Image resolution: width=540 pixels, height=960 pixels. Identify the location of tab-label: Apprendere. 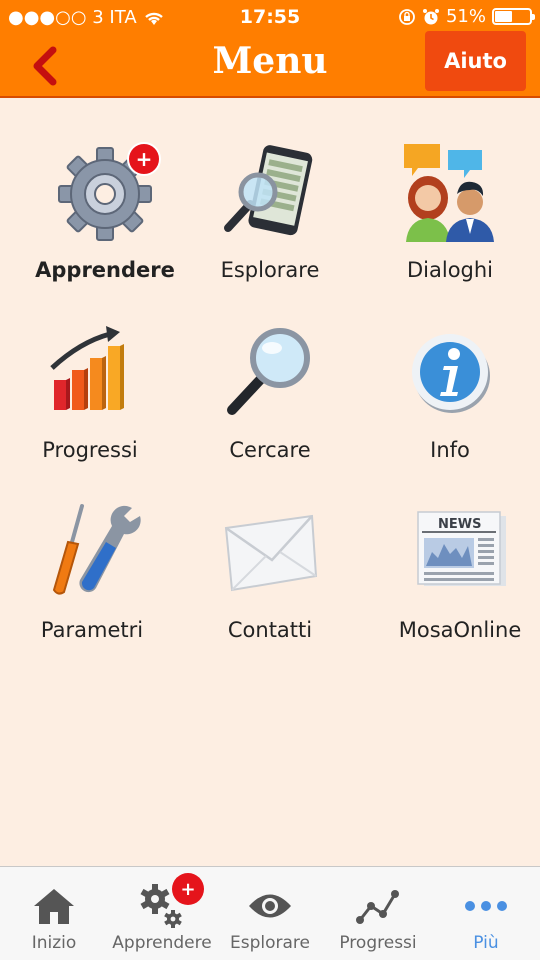
(162, 943).